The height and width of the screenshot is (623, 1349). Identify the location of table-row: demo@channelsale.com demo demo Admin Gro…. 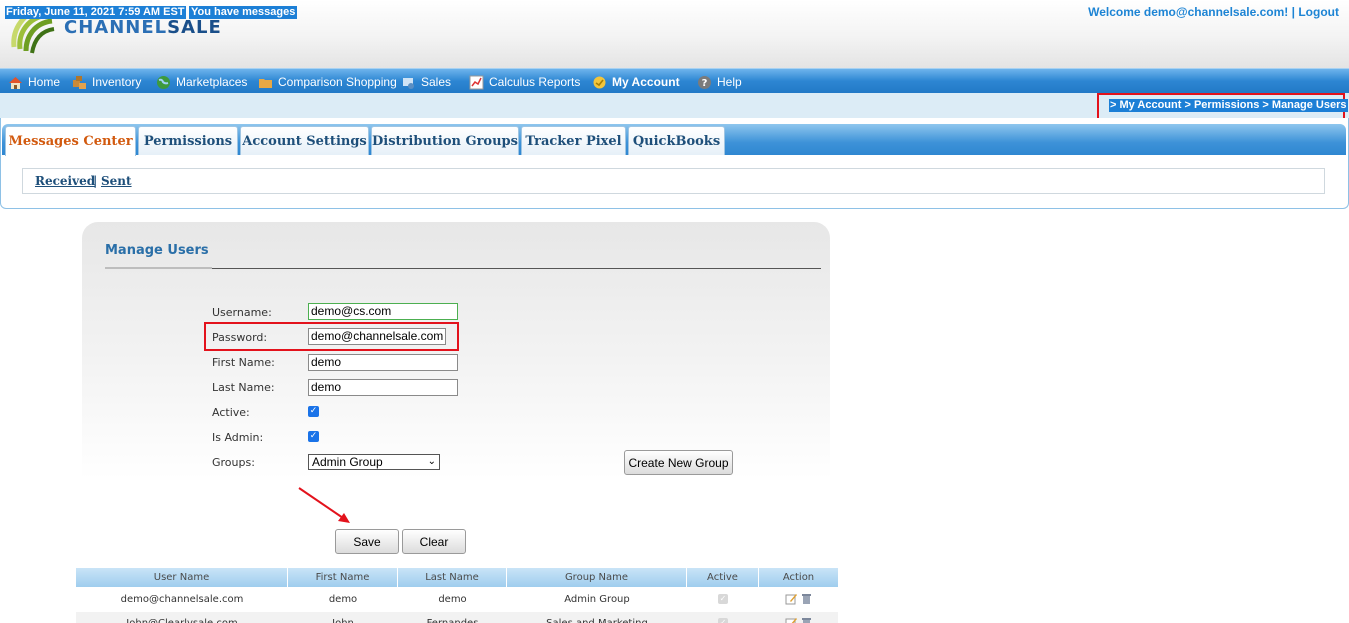
(457, 600).